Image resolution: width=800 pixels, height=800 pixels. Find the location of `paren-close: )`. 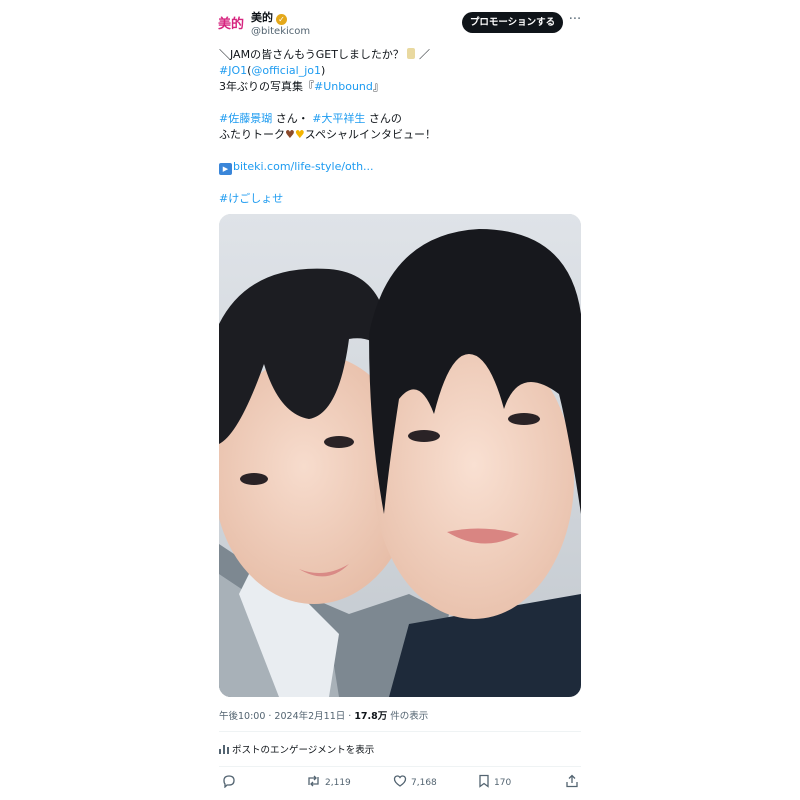

paren-close: ) is located at coordinates (323, 70).